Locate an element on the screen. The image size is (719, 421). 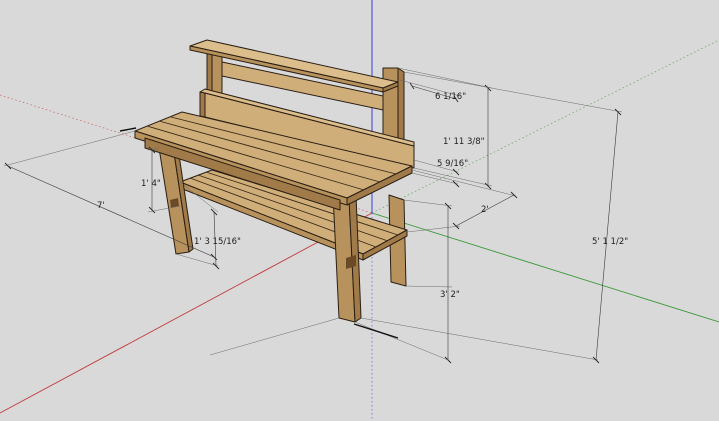
base-segment-left is located at coordinates (128, 129).